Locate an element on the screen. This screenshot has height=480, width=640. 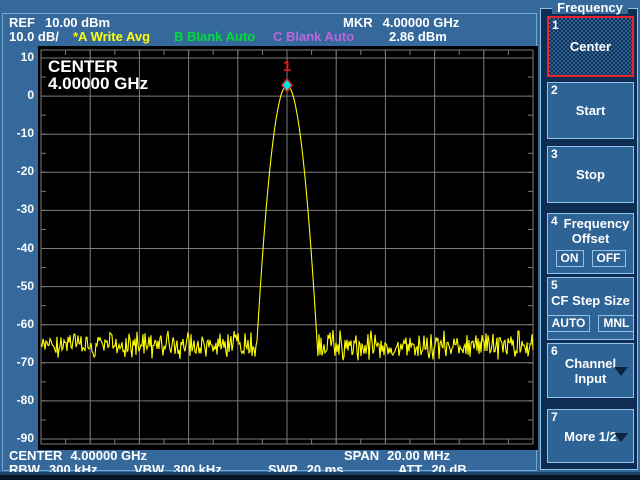
trace-b-status: B Blank Auto is located at coordinates (215, 36).